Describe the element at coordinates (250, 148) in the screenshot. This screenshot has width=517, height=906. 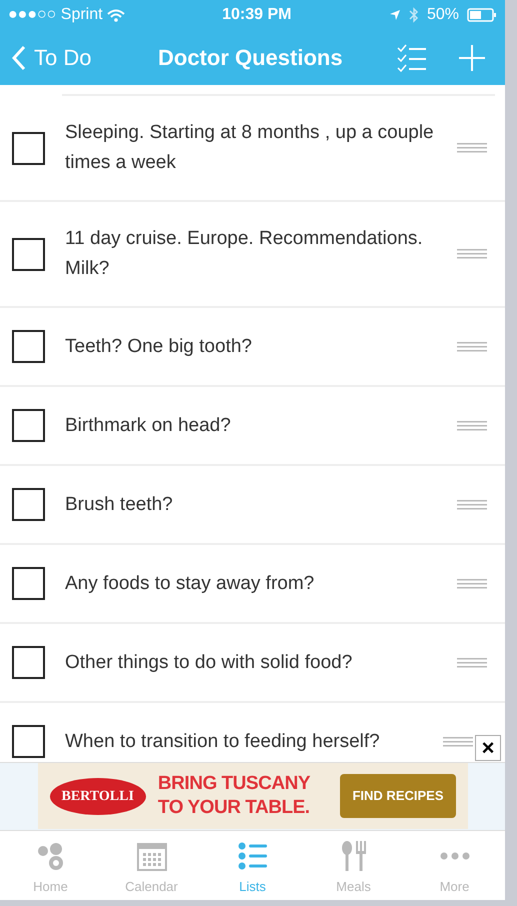
I see `item-text: Sleeping. Starting at 8 months , up a couple times a week` at that location.